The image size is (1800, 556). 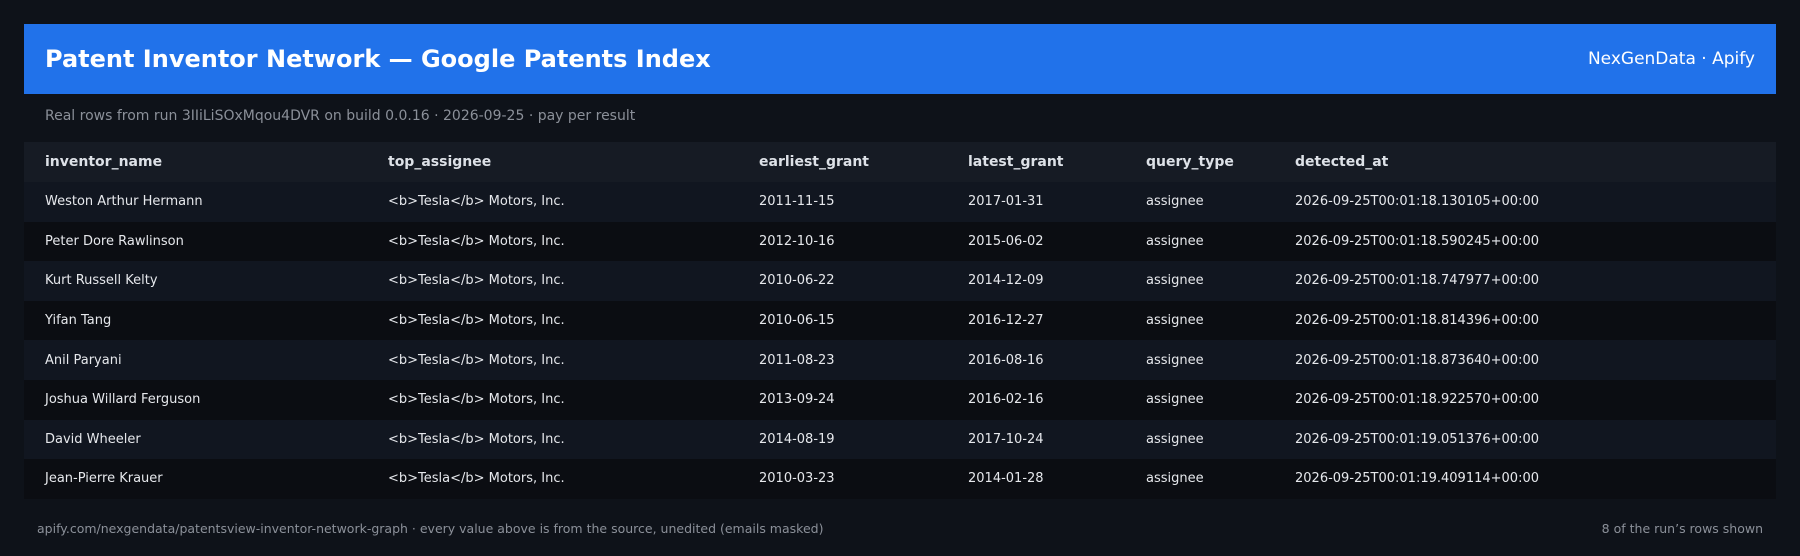 I want to click on cell-latest-grant: 2016-12-27, so click(x=1006, y=321).